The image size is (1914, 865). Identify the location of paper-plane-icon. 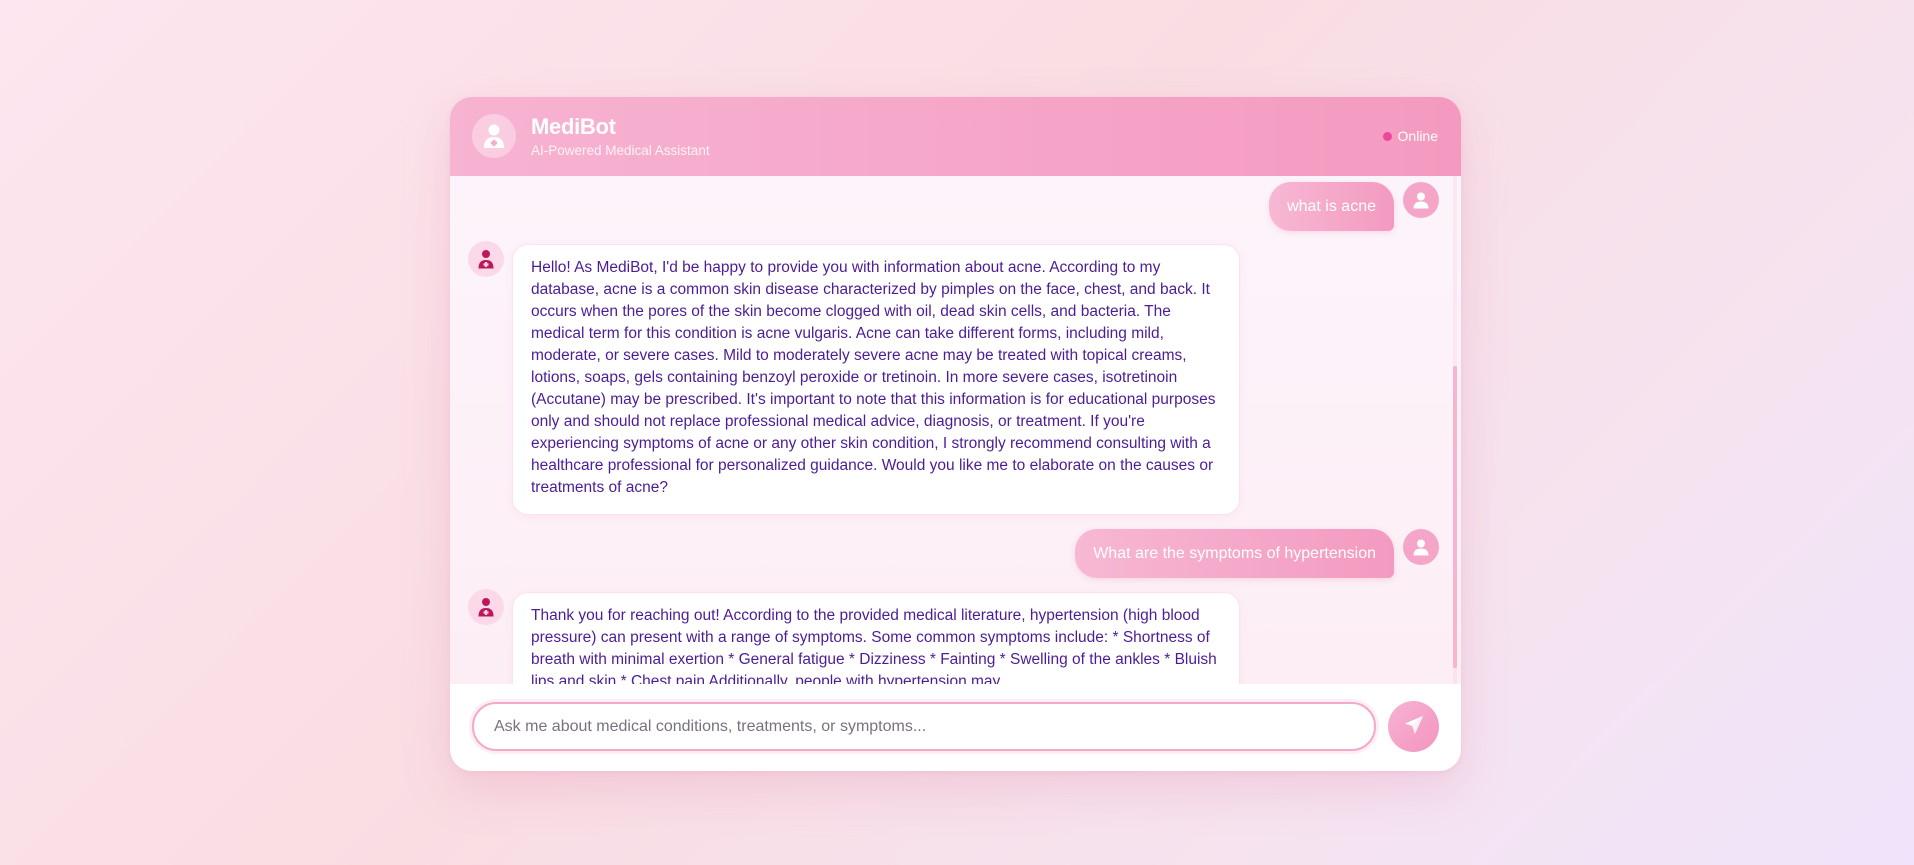
(1414, 726).